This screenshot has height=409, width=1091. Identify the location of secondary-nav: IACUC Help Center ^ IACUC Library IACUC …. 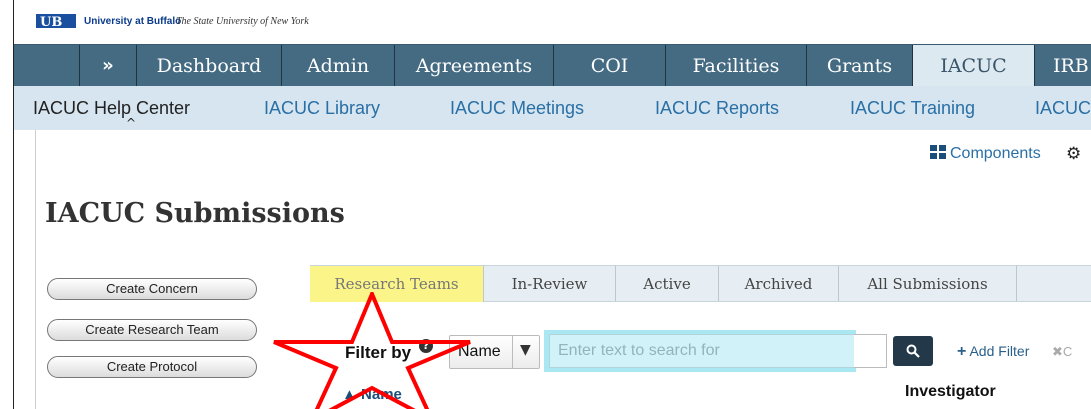
(552, 108).